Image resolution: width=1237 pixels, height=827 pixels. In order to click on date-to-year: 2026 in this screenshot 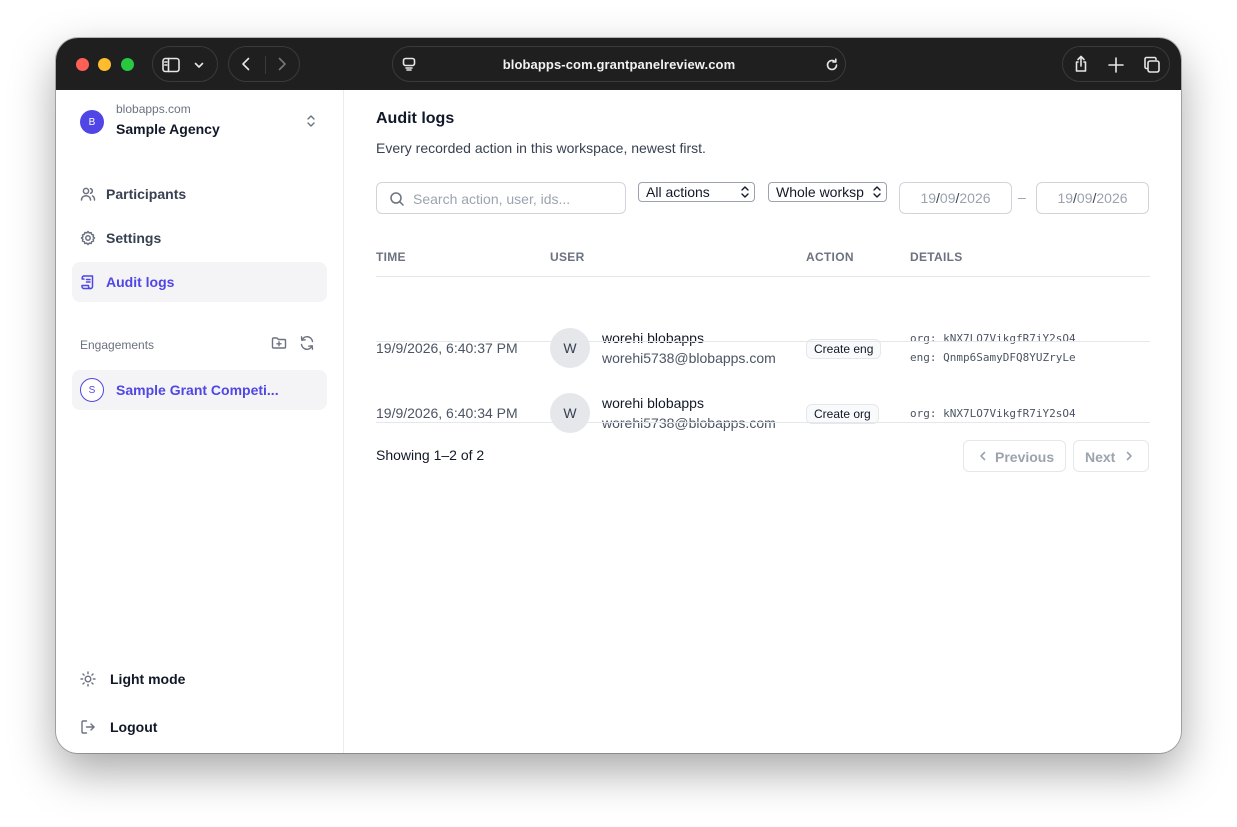, I will do `click(1112, 198)`.